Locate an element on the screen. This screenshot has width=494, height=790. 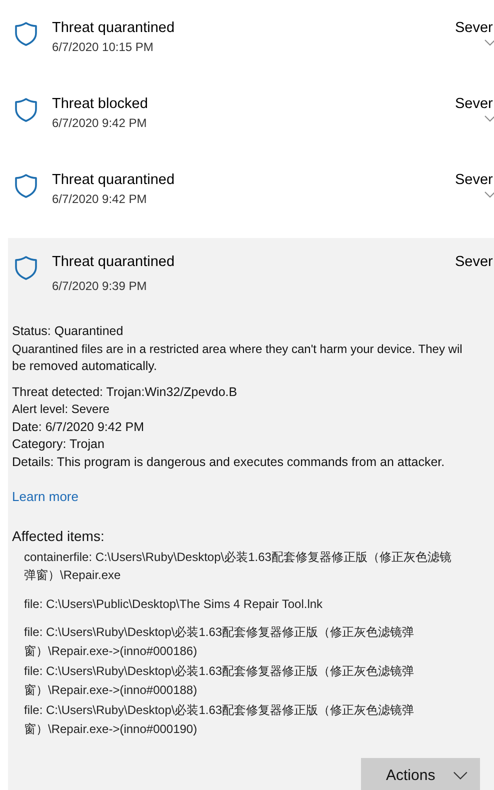
chevron-down-icon is located at coordinates (460, 775).